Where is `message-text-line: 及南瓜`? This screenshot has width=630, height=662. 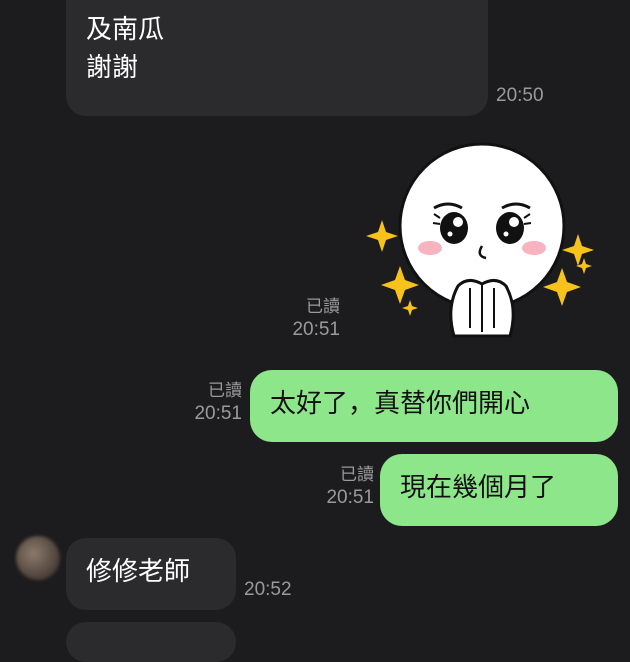 message-text-line: 及南瓜 is located at coordinates (125, 30).